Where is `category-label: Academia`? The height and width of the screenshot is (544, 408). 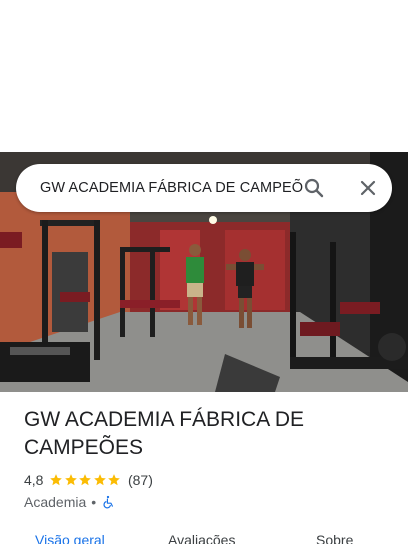
category-label: Academia is located at coordinates (55, 502).